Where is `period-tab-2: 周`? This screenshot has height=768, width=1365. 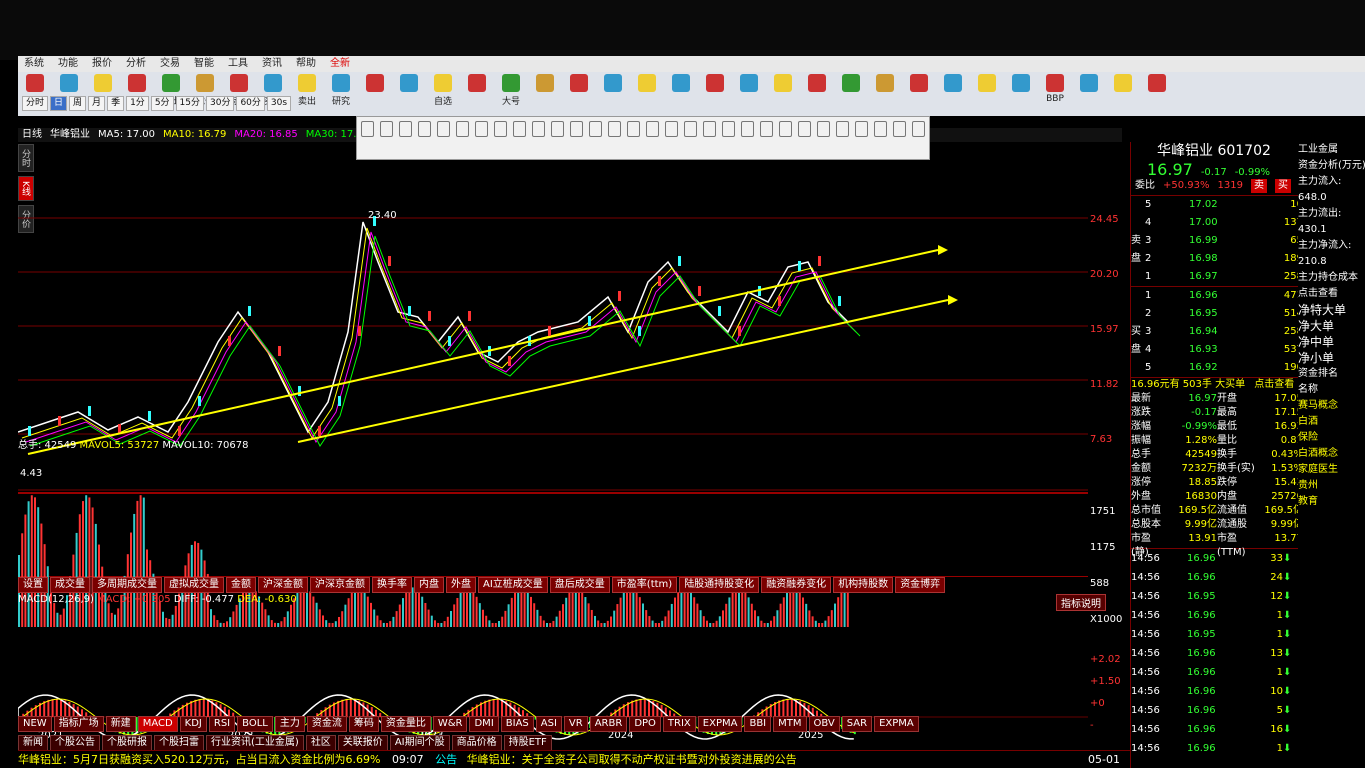
period-tab-2: 周 is located at coordinates (78, 103).